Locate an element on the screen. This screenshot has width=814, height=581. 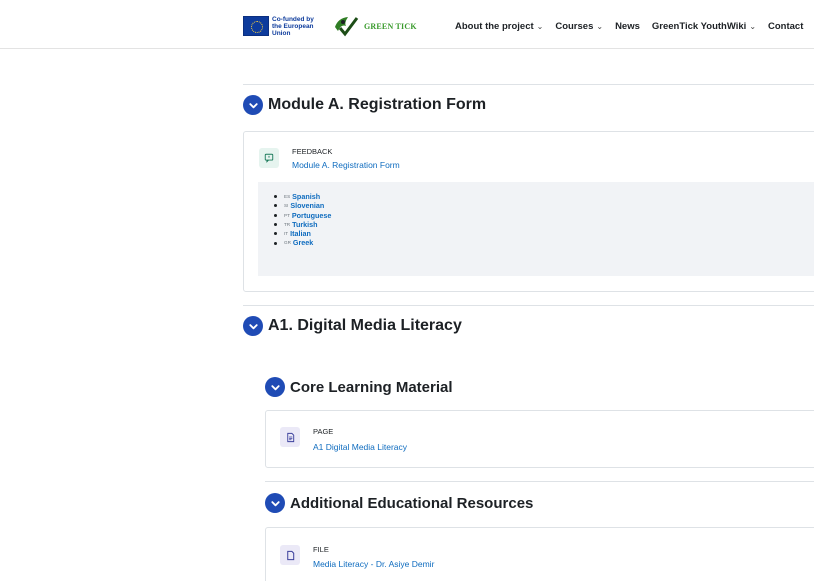
list-item: IT Italian is located at coordinates (302, 233).